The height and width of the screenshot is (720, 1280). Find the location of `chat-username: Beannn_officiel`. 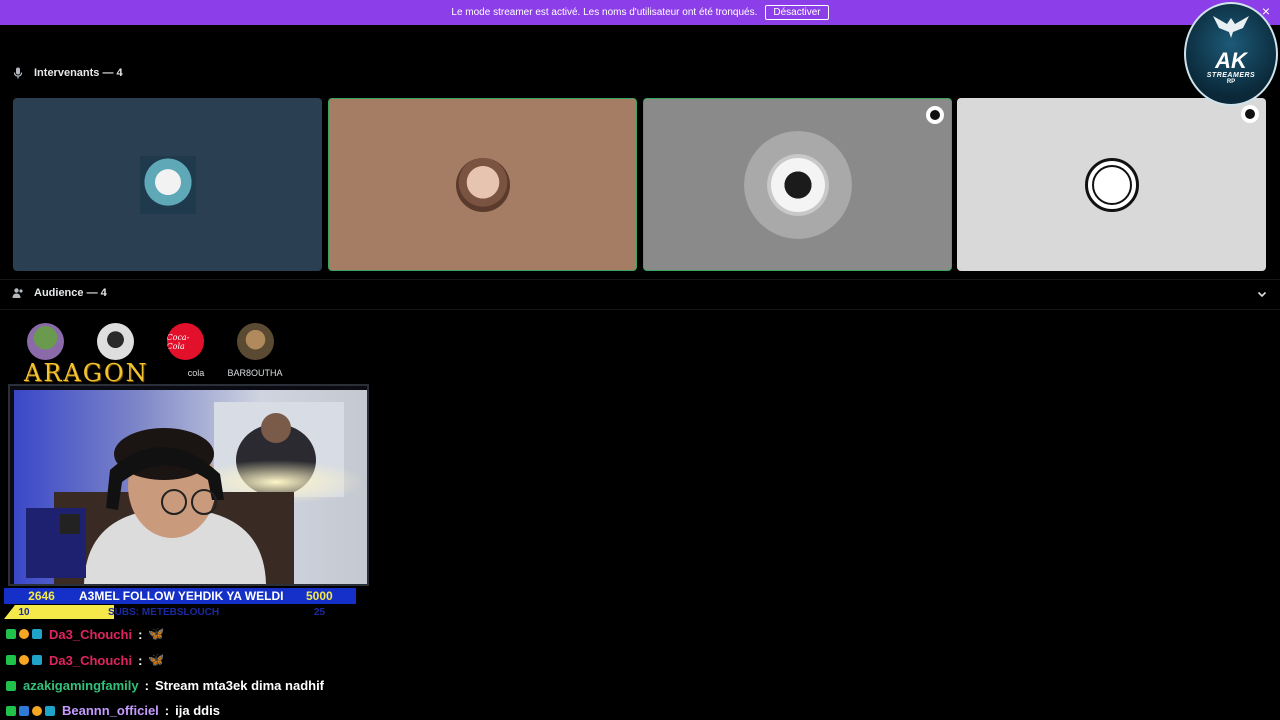

chat-username: Beannn_officiel is located at coordinates (110, 710).